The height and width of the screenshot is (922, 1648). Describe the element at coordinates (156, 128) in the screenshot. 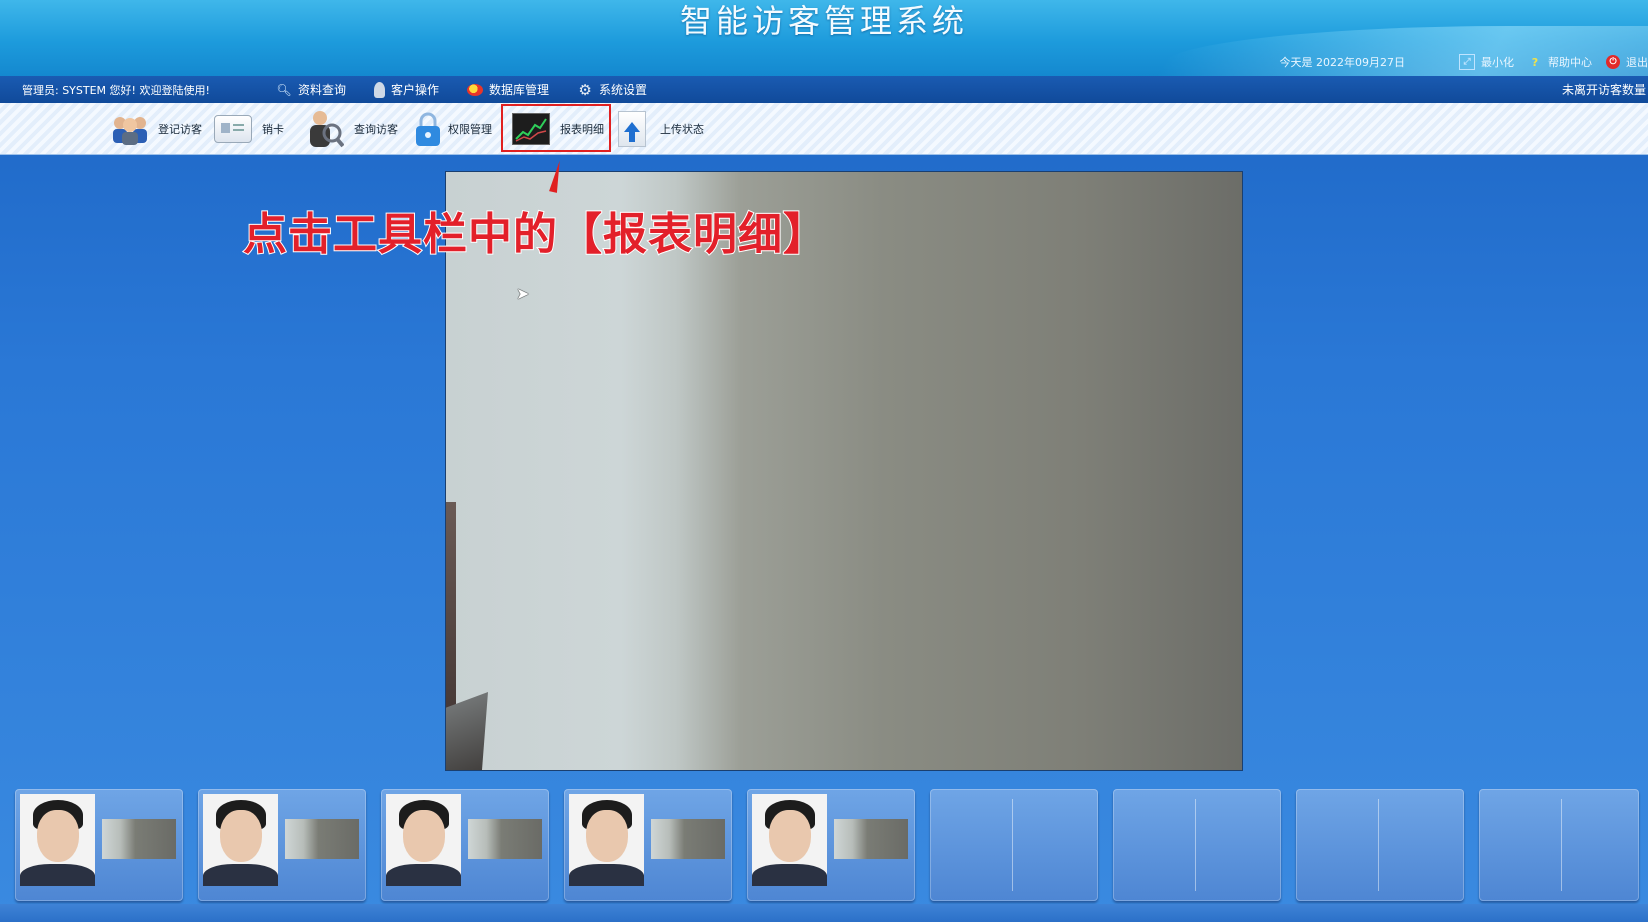

I see `register-visitor-button: 登记访客` at that location.